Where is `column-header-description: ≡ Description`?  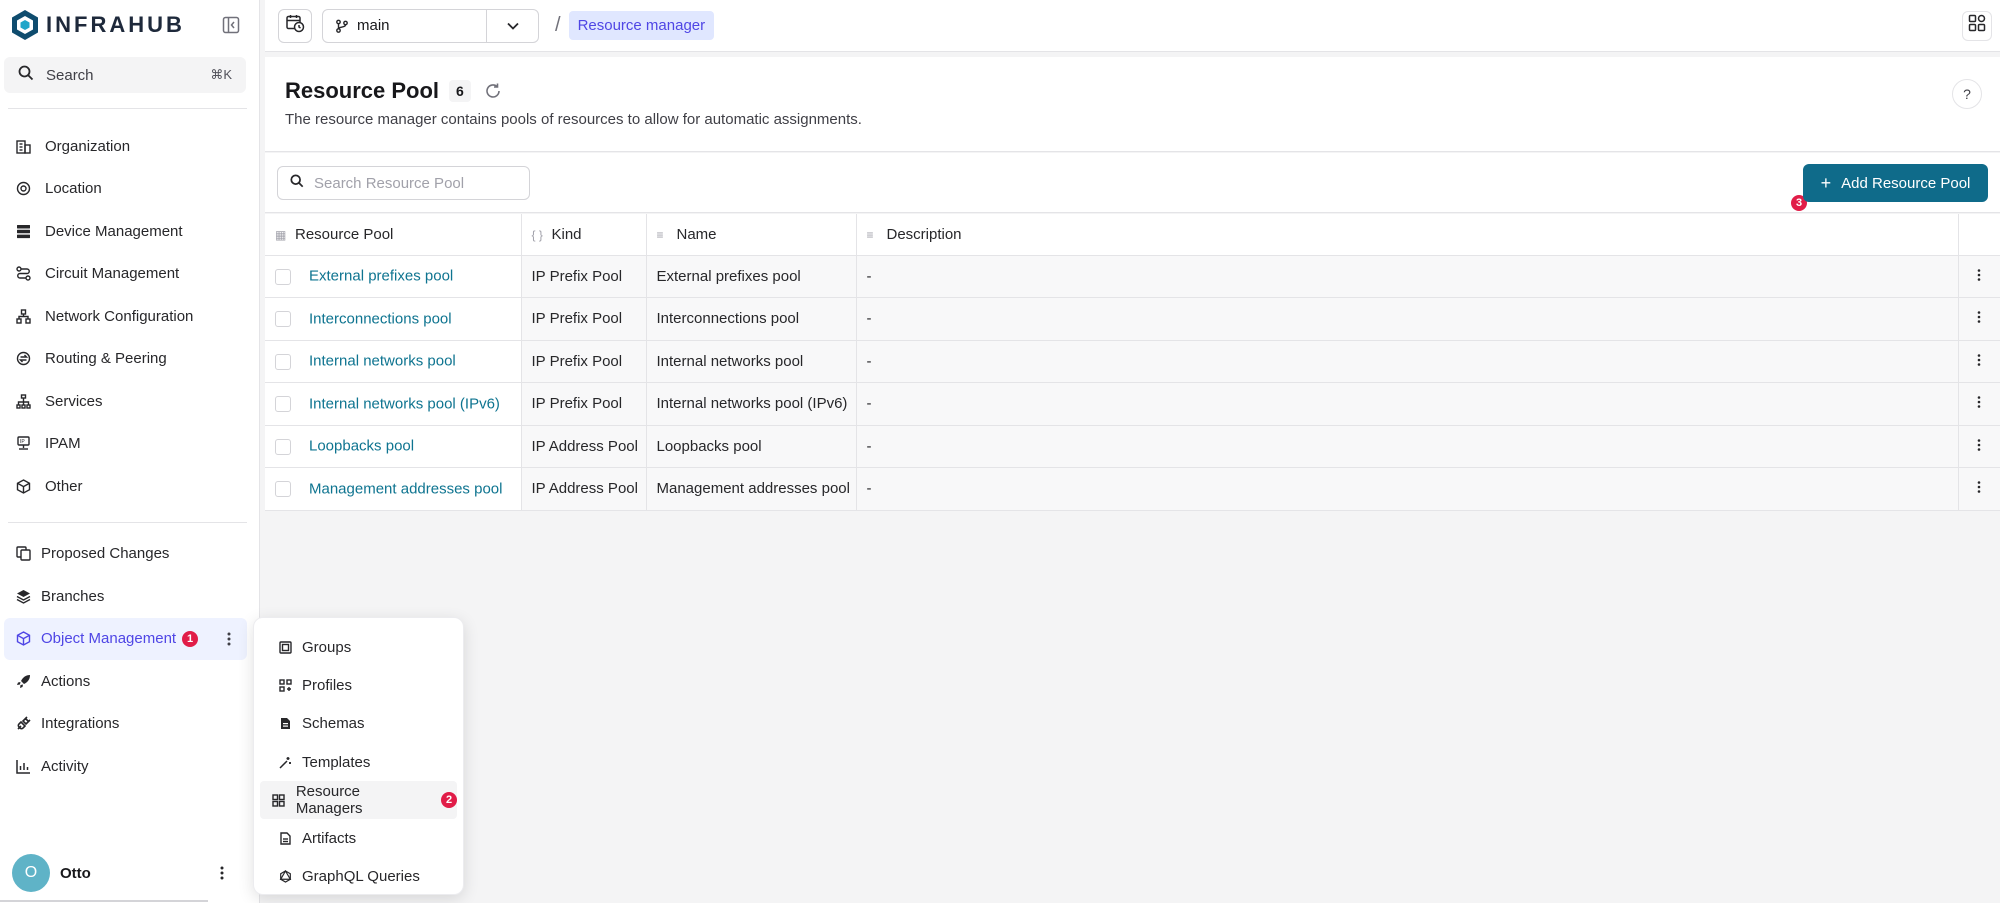
column-header-description: ≡ Description is located at coordinates (1407, 235).